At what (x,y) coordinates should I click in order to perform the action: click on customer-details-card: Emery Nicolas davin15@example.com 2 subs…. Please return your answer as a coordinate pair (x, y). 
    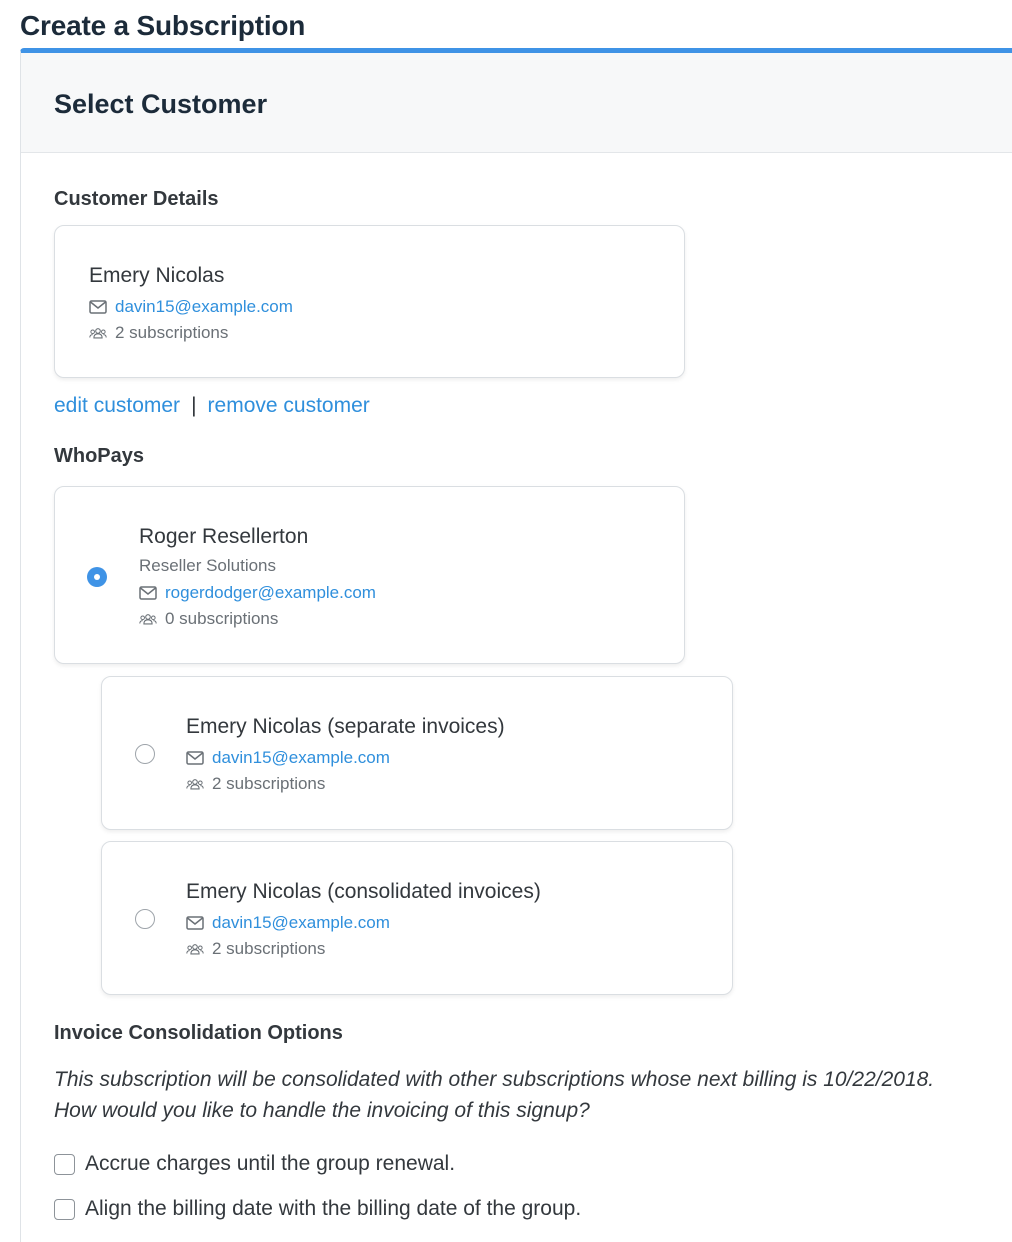
    Looking at the image, I should click on (369, 301).